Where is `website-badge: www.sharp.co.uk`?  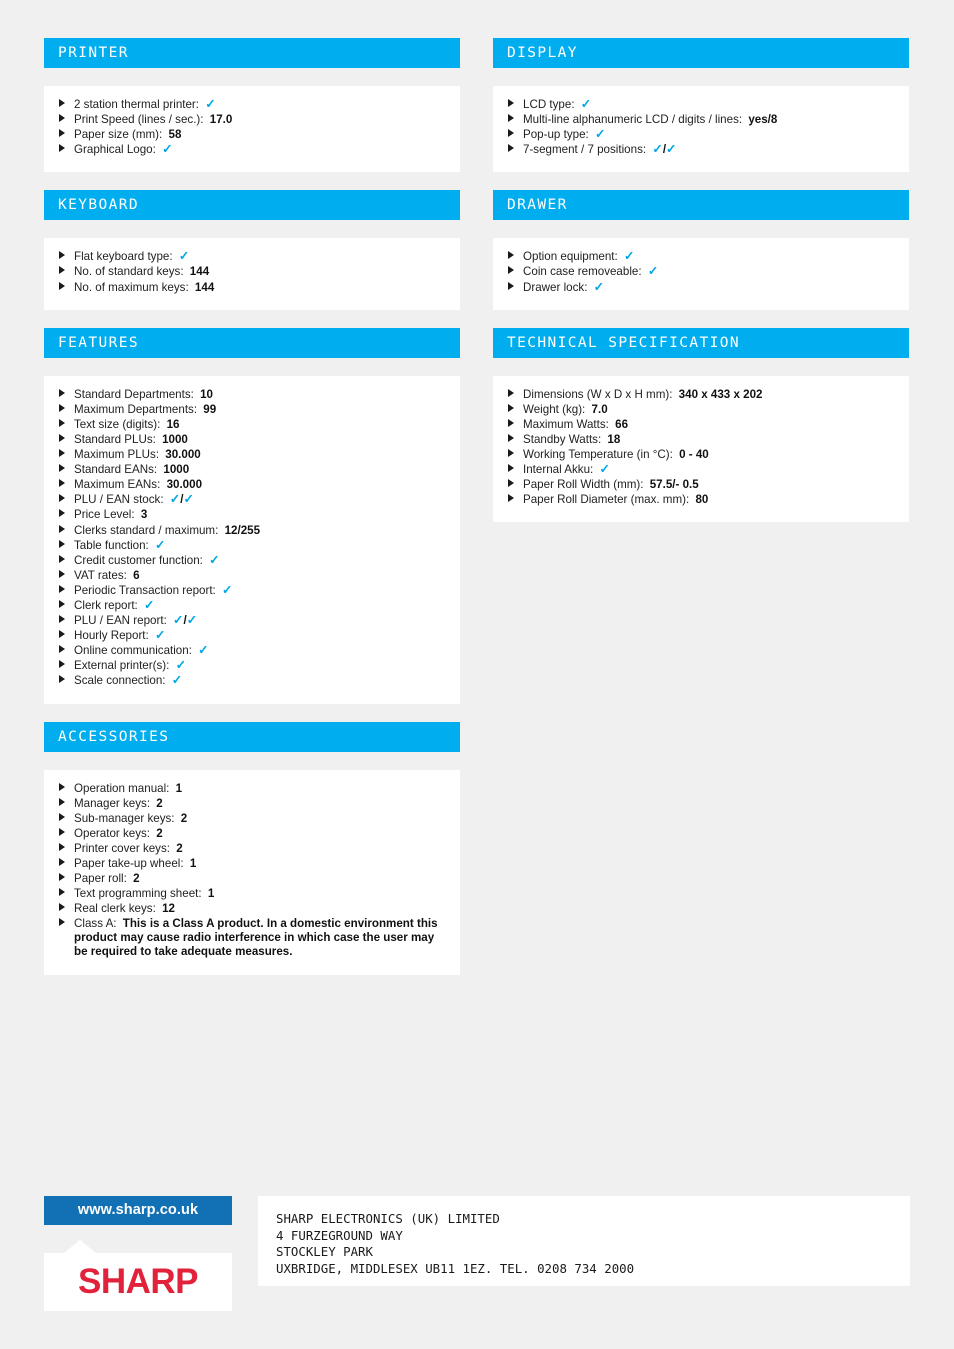 website-badge: www.sharp.co.uk is located at coordinates (138, 1210).